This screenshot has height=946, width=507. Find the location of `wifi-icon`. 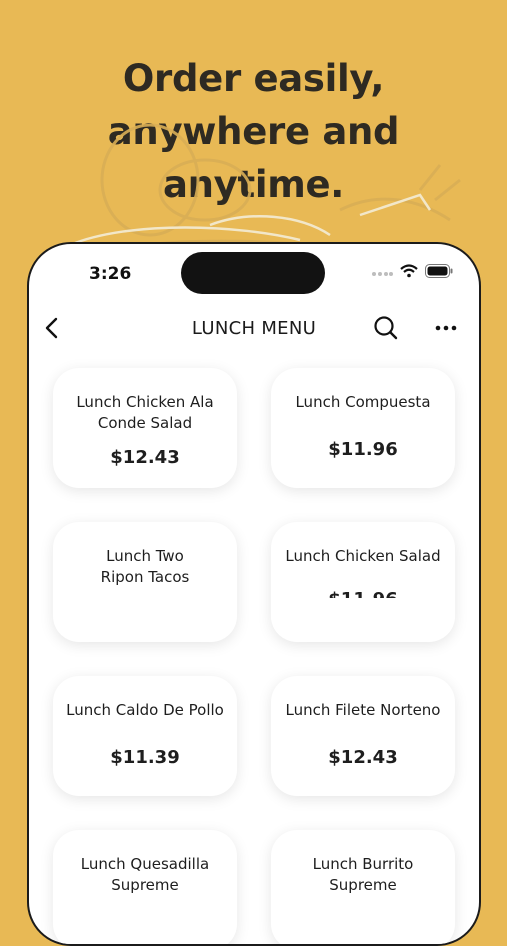

wifi-icon is located at coordinates (409, 271).